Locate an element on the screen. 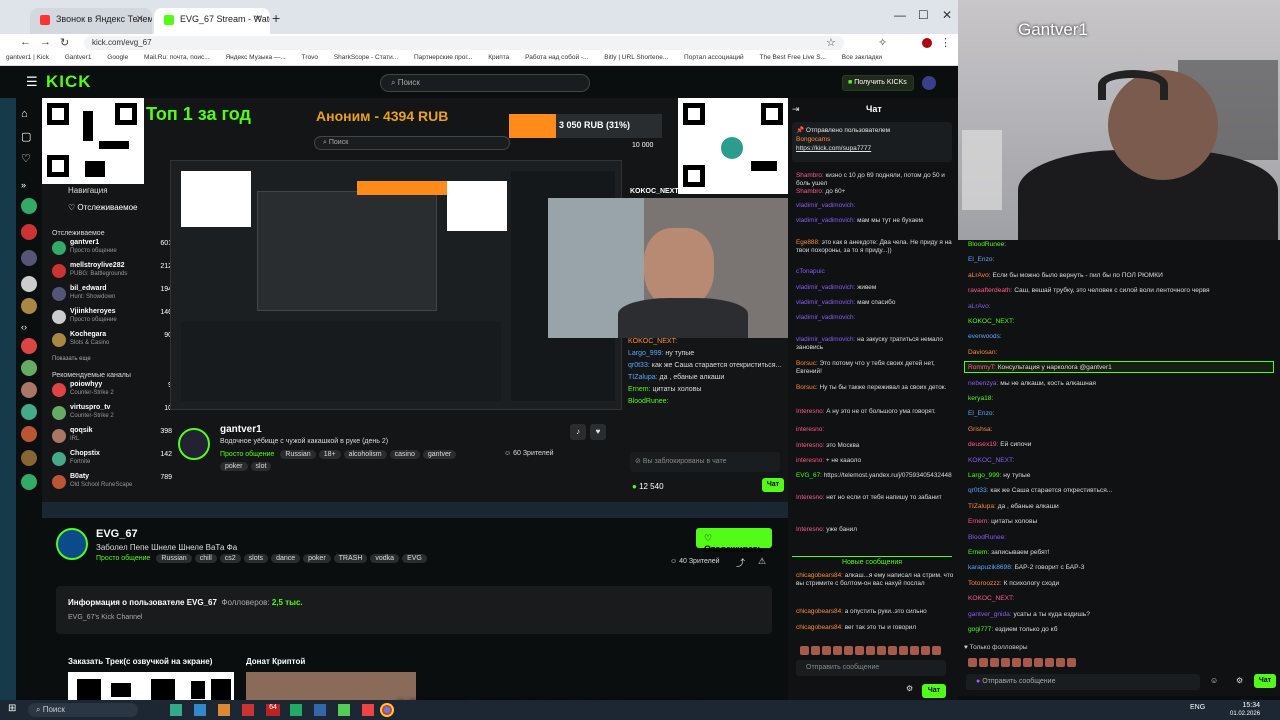  get-kicks-button: ■ Получить KICKs is located at coordinates (878, 83).